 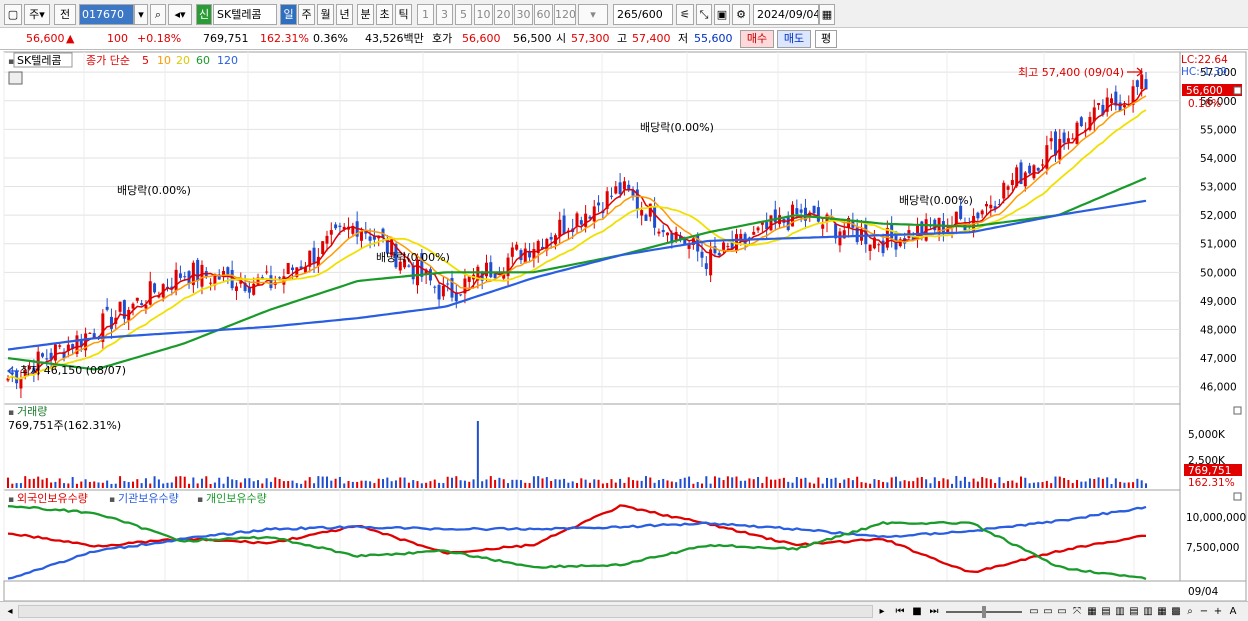 What do you see at coordinates (463, 14) in the screenshot?
I see `minute-5: 5` at bounding box center [463, 14].